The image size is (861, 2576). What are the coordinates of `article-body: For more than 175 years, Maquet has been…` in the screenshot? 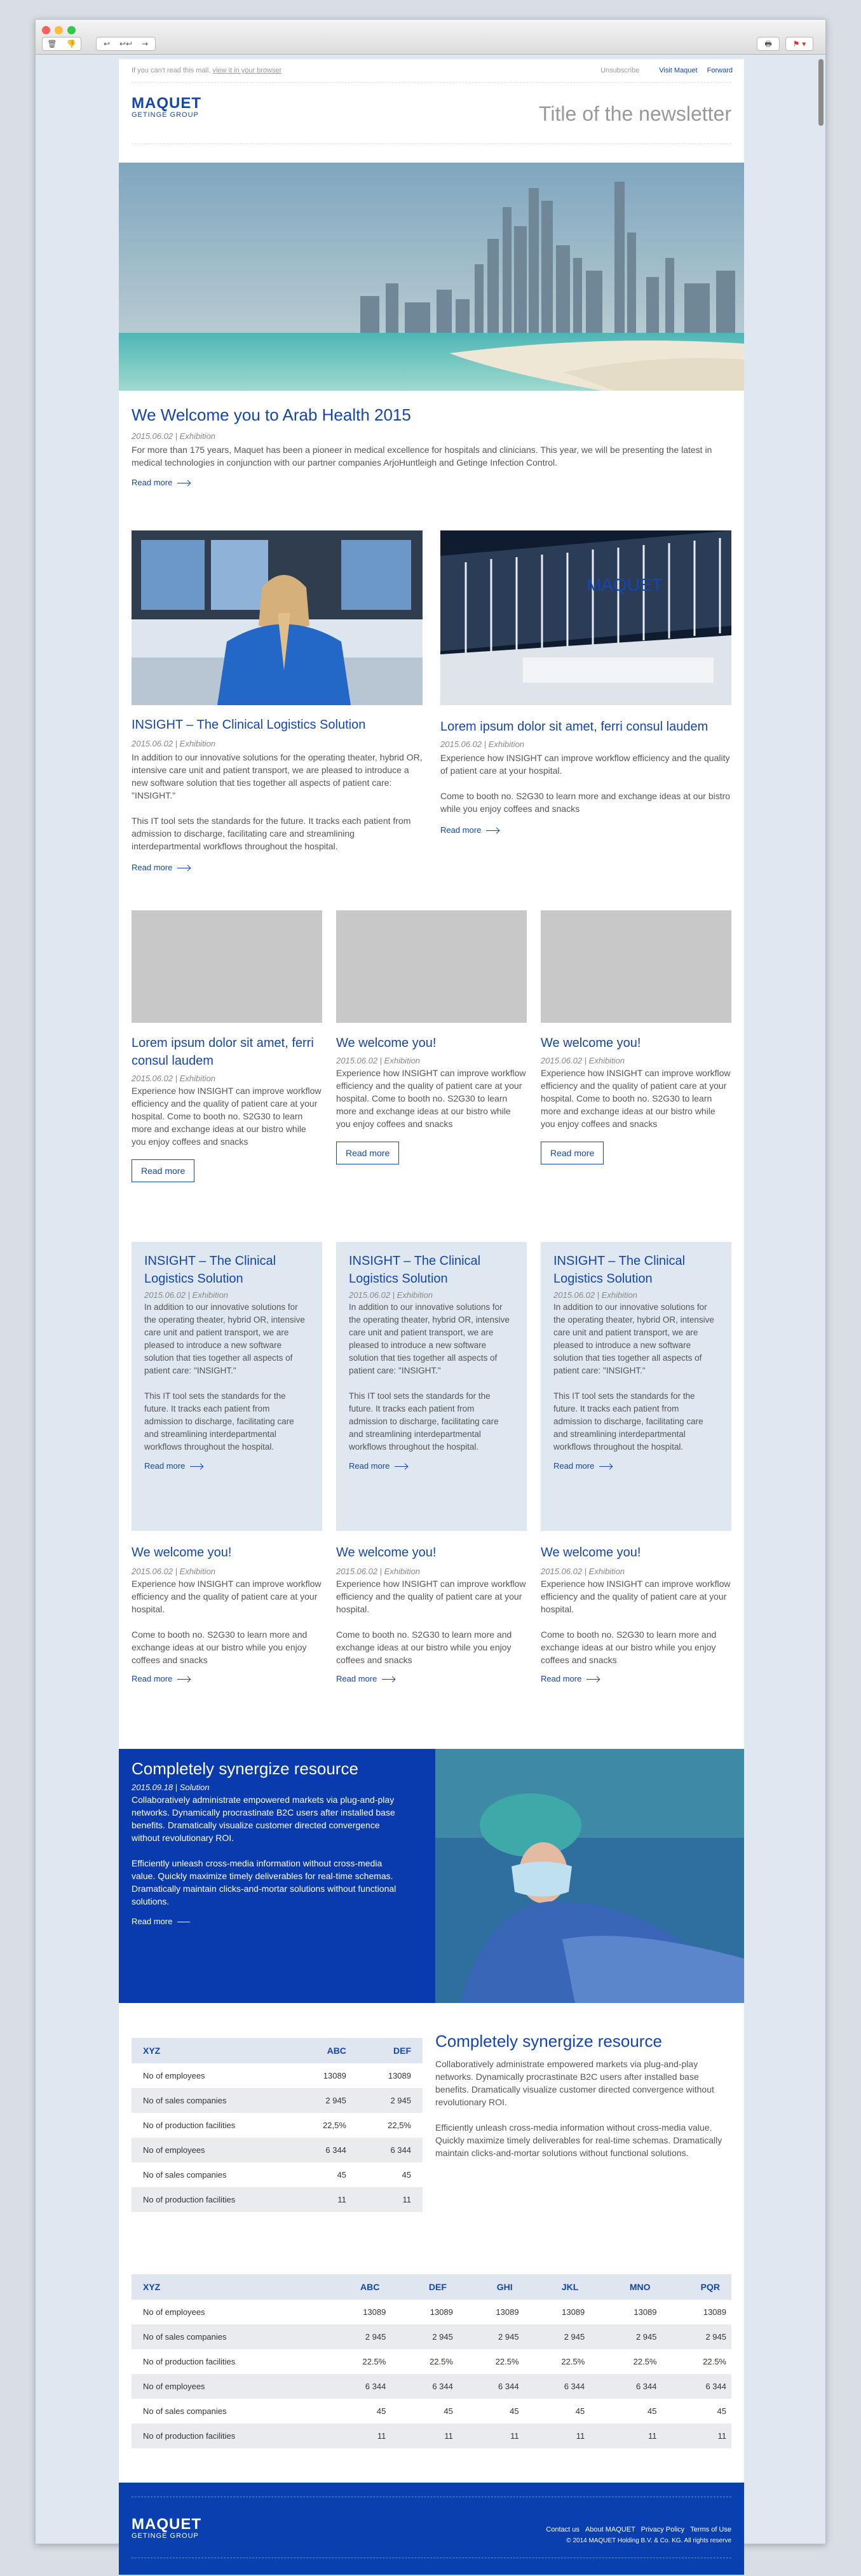 It's located at (422, 456).